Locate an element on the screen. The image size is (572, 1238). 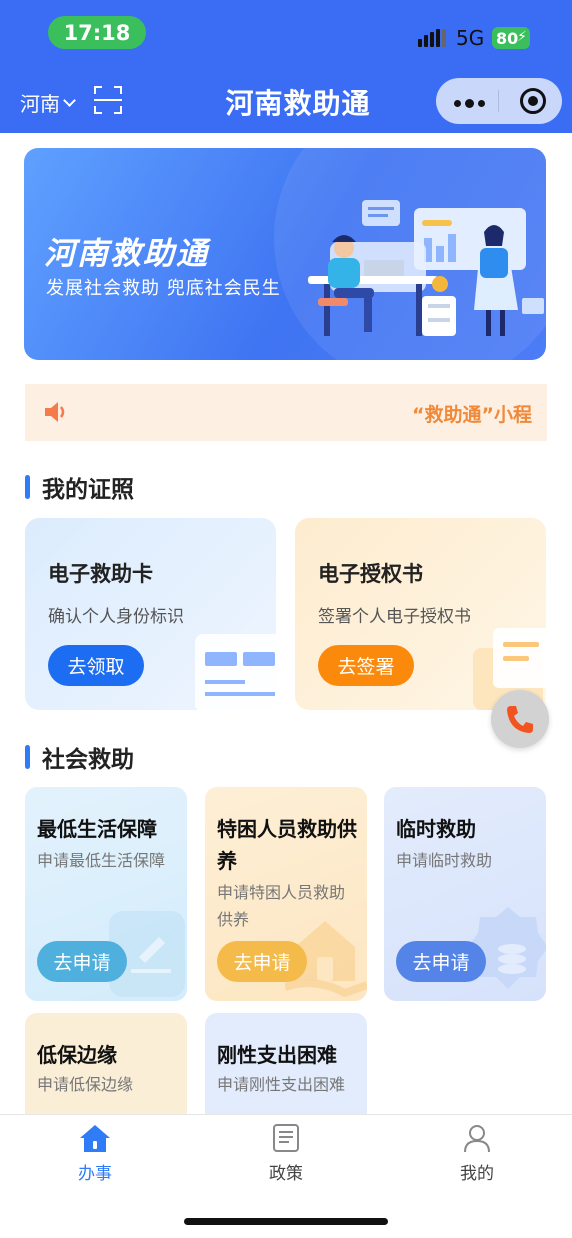
card-title: 低保边缘 is located at coordinates (77, 1055).